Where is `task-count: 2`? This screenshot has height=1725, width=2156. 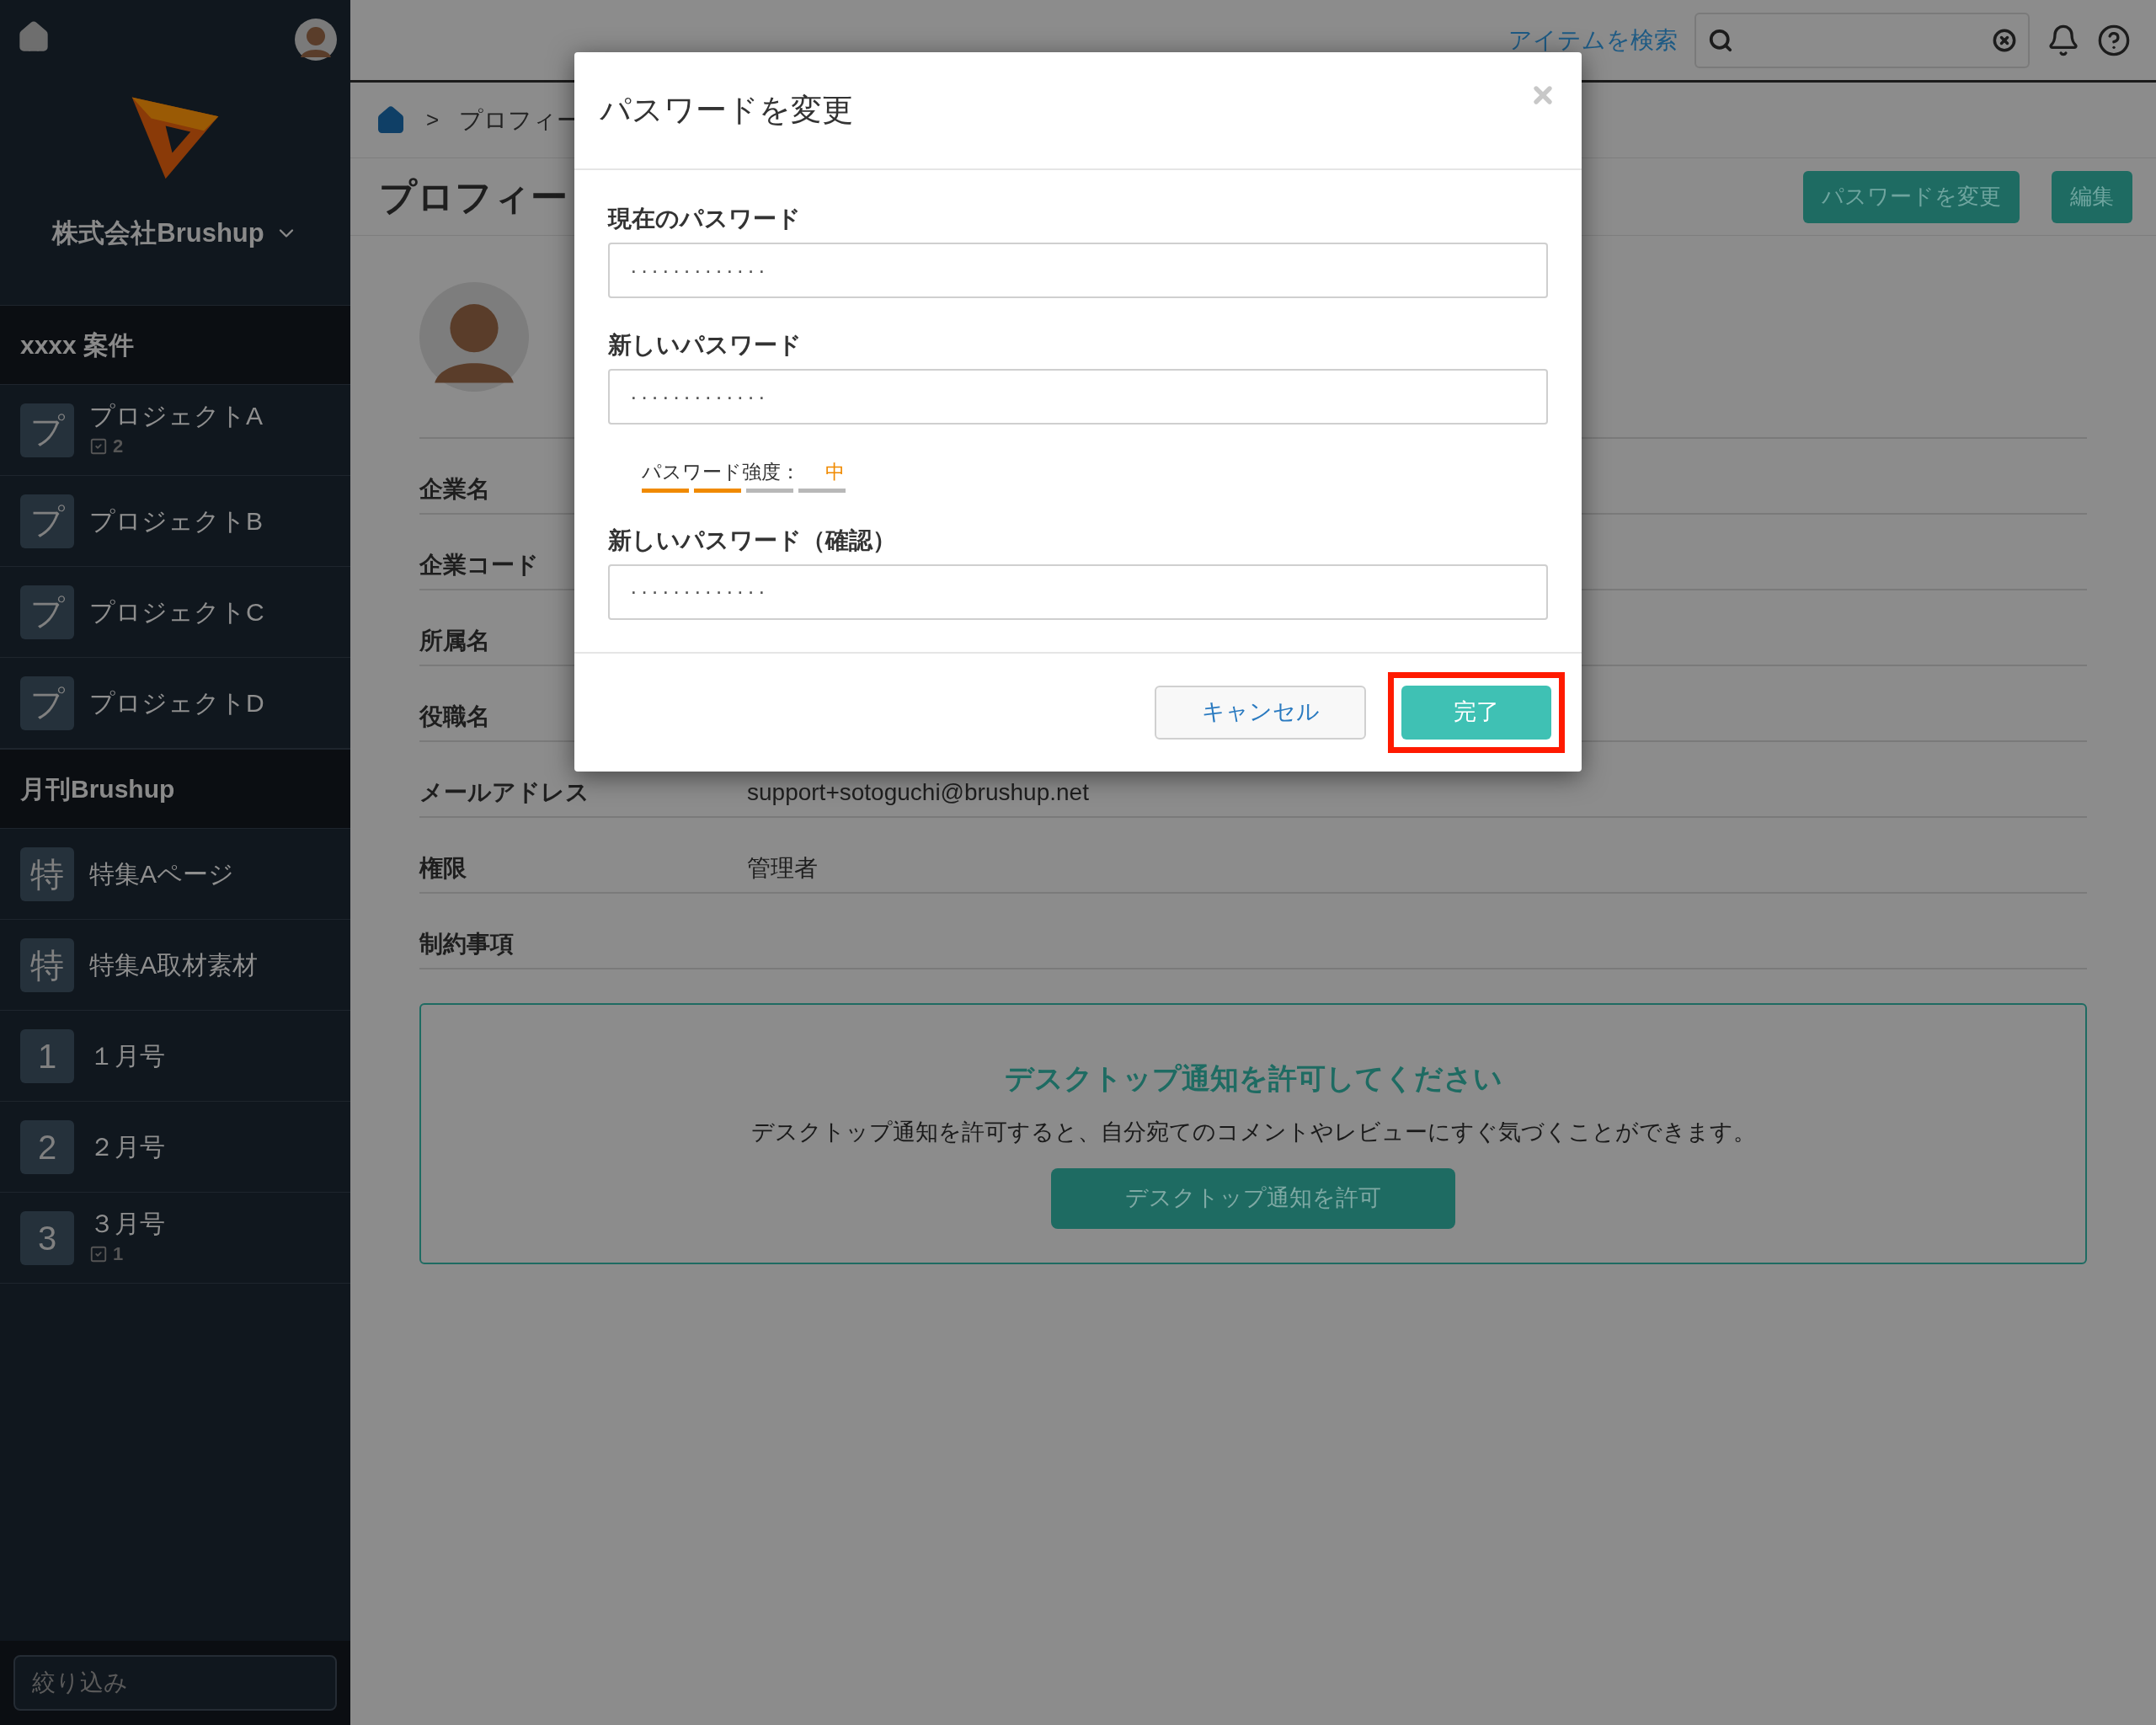 task-count: 2 is located at coordinates (119, 446).